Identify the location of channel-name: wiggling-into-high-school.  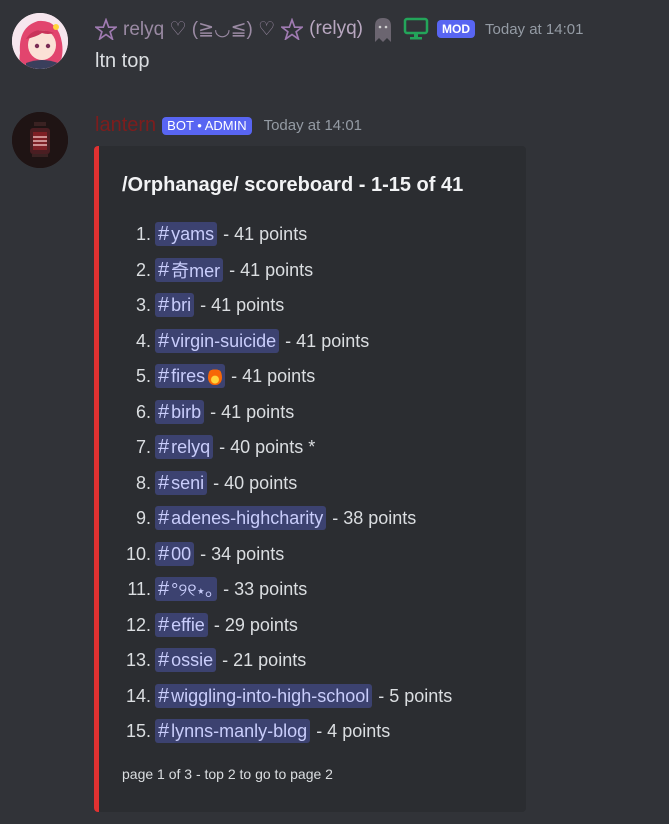
(270, 695).